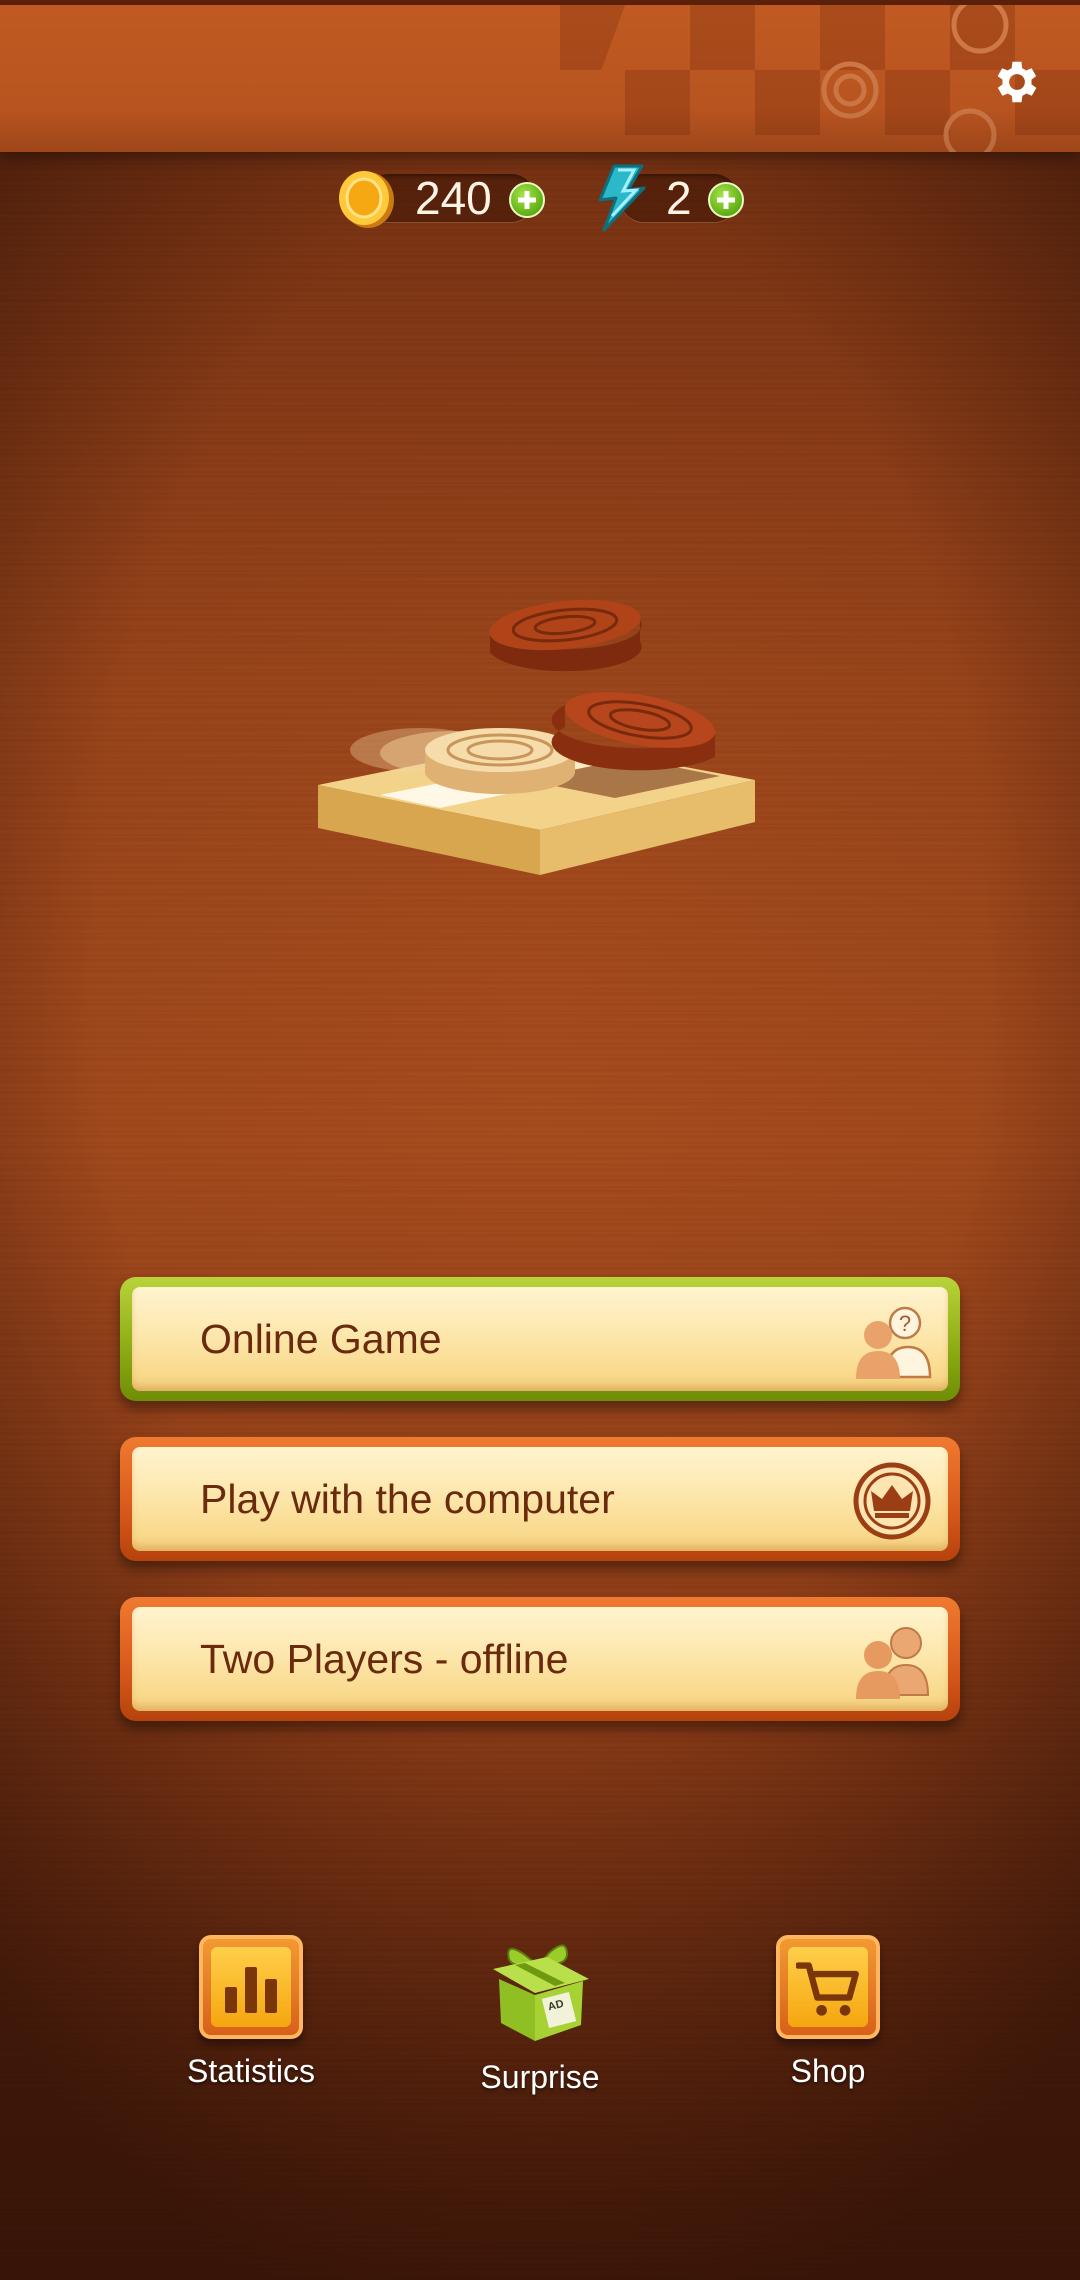  Describe the element at coordinates (407, 1499) in the screenshot. I see `play-computer-label: Play with the computer` at that location.